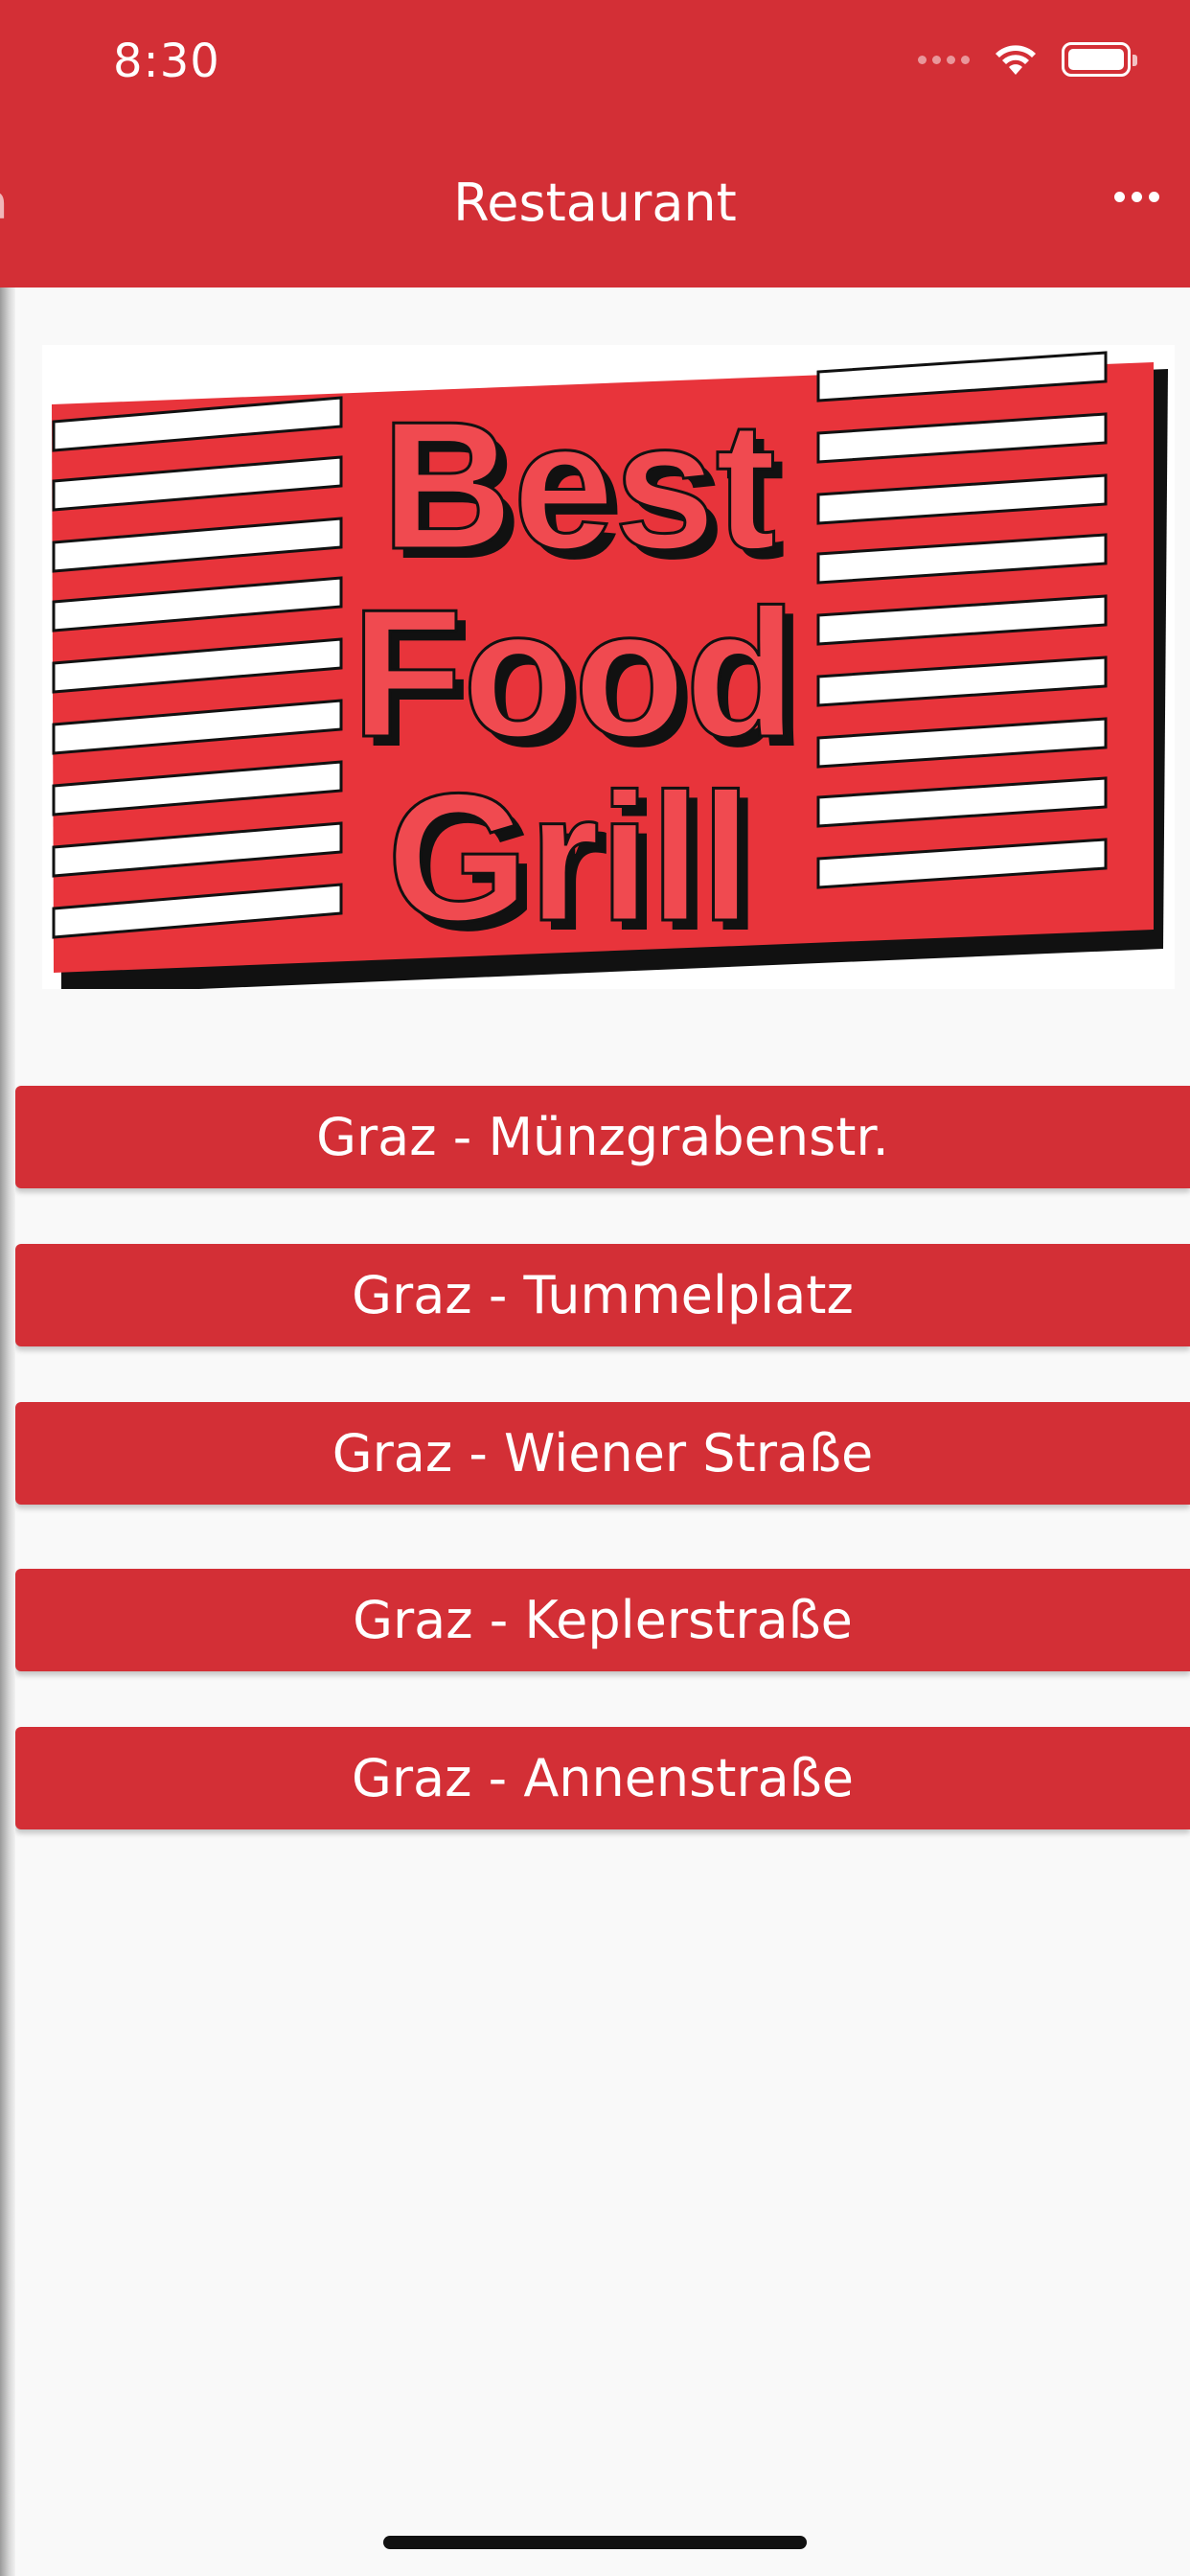 This screenshot has height=2576, width=1190. I want to click on ellipsis-icon, so click(1120, 197).